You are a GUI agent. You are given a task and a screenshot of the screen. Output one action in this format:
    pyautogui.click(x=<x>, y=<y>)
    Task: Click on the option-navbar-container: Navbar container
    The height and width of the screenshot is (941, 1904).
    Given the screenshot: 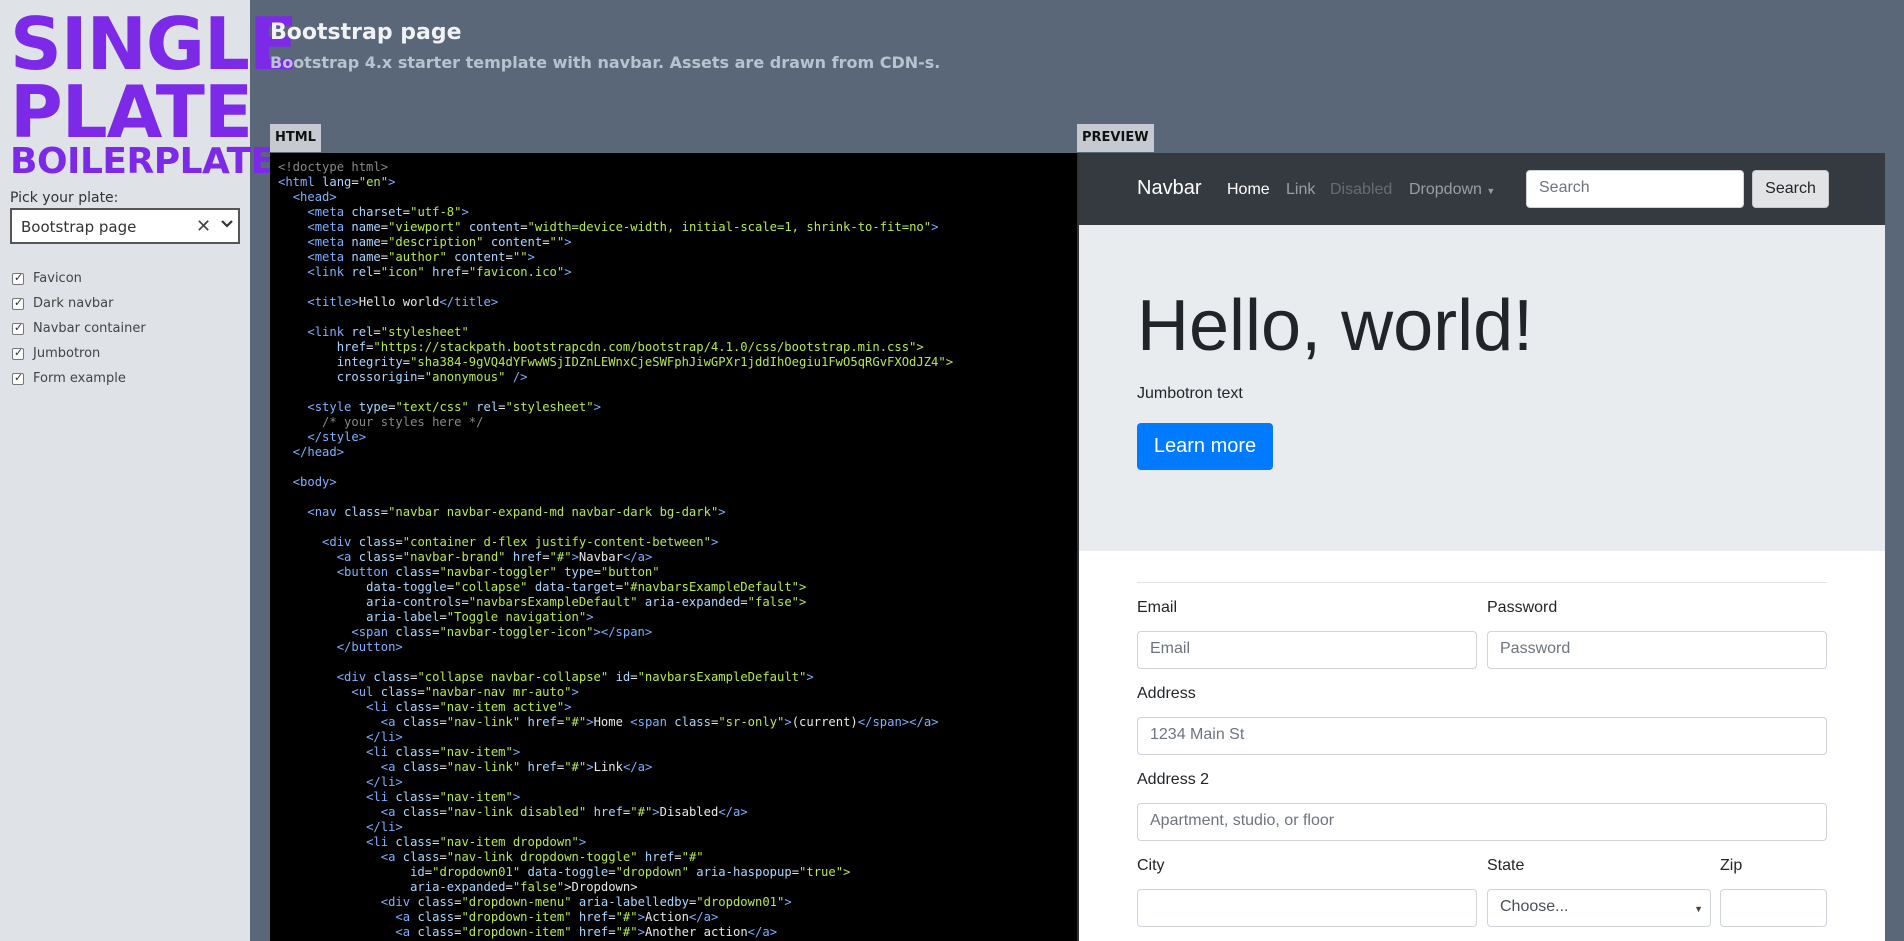 What is the action you would take?
    pyautogui.click(x=79, y=328)
    